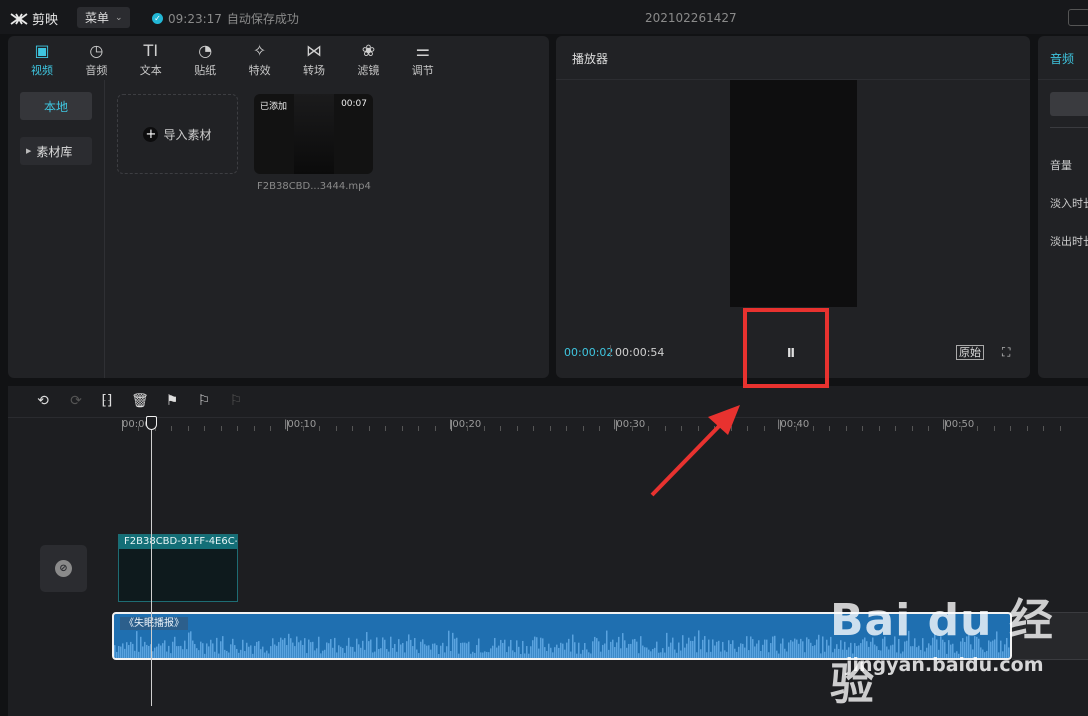  I want to click on marker-flag-icon: ⚐, so click(204, 401).